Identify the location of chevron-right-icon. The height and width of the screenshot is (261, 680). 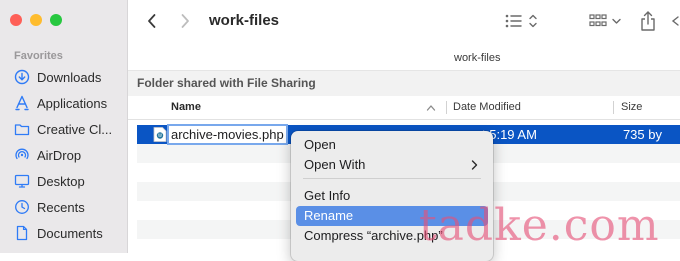
(185, 21).